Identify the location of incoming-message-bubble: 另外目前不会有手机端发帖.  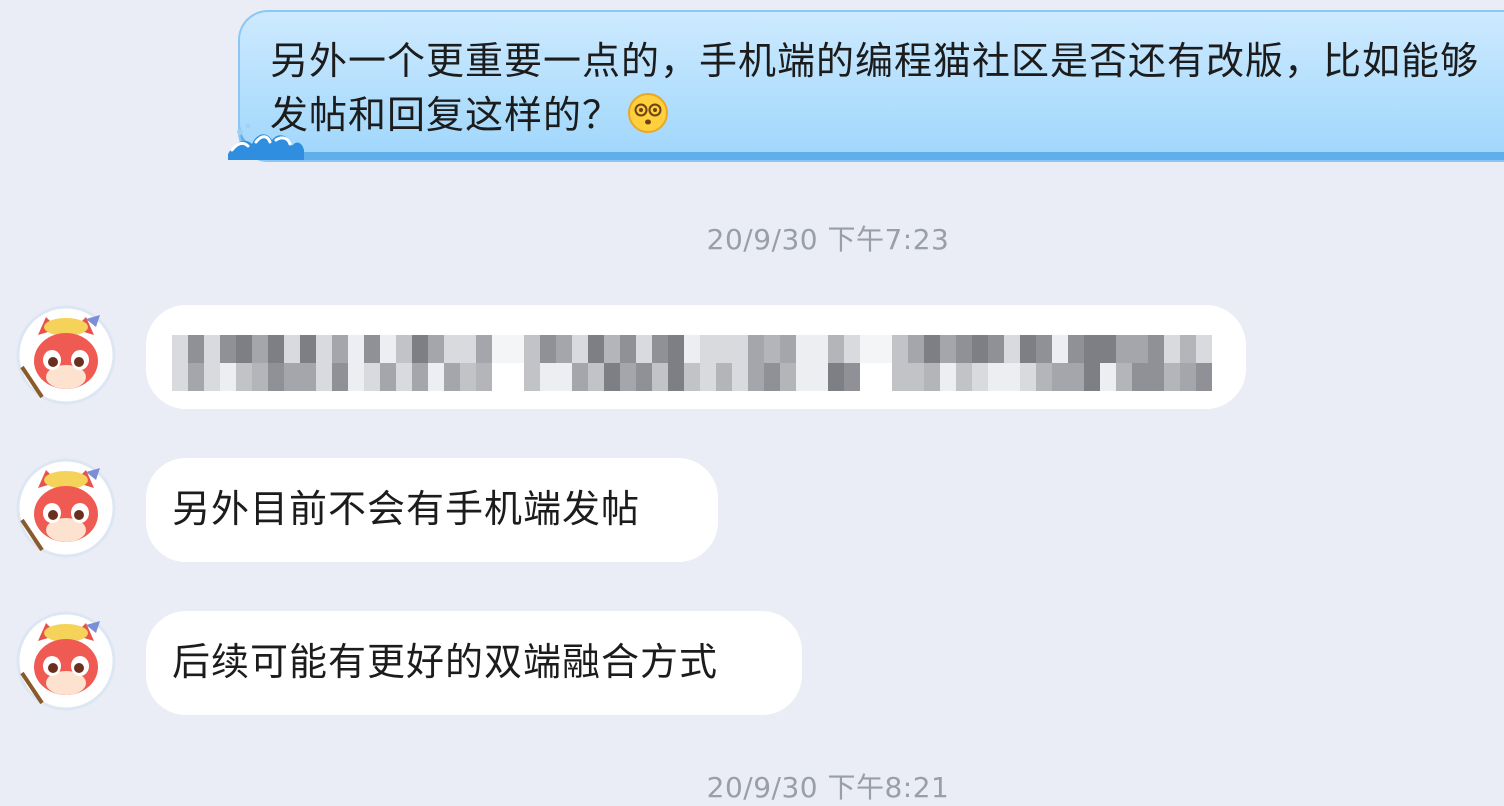
(432, 510).